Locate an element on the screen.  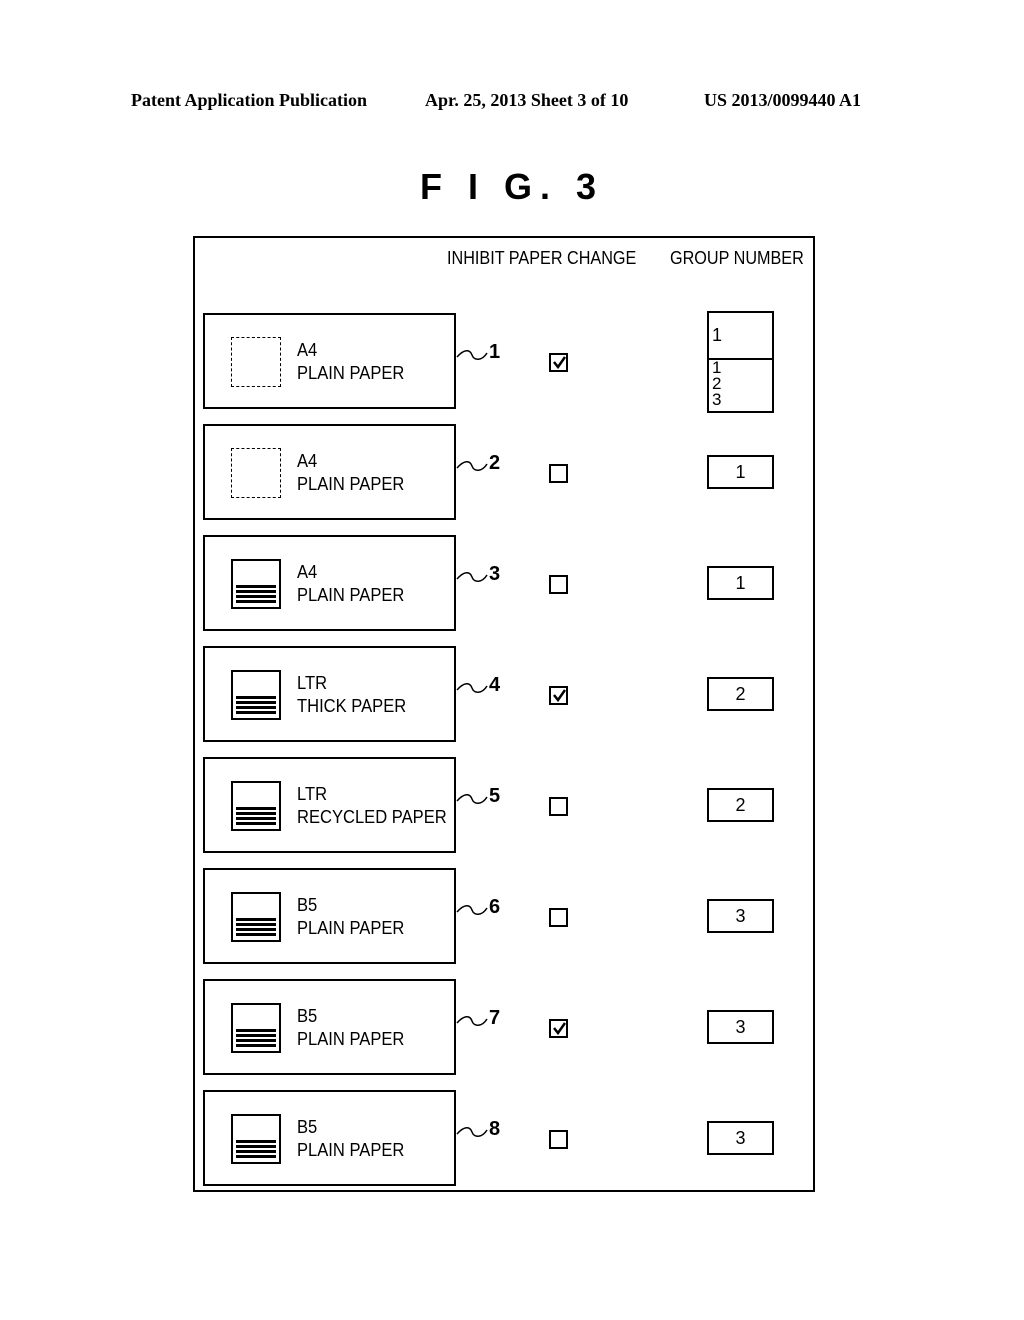
reference-number: 7 is located at coordinates (495, 1018).